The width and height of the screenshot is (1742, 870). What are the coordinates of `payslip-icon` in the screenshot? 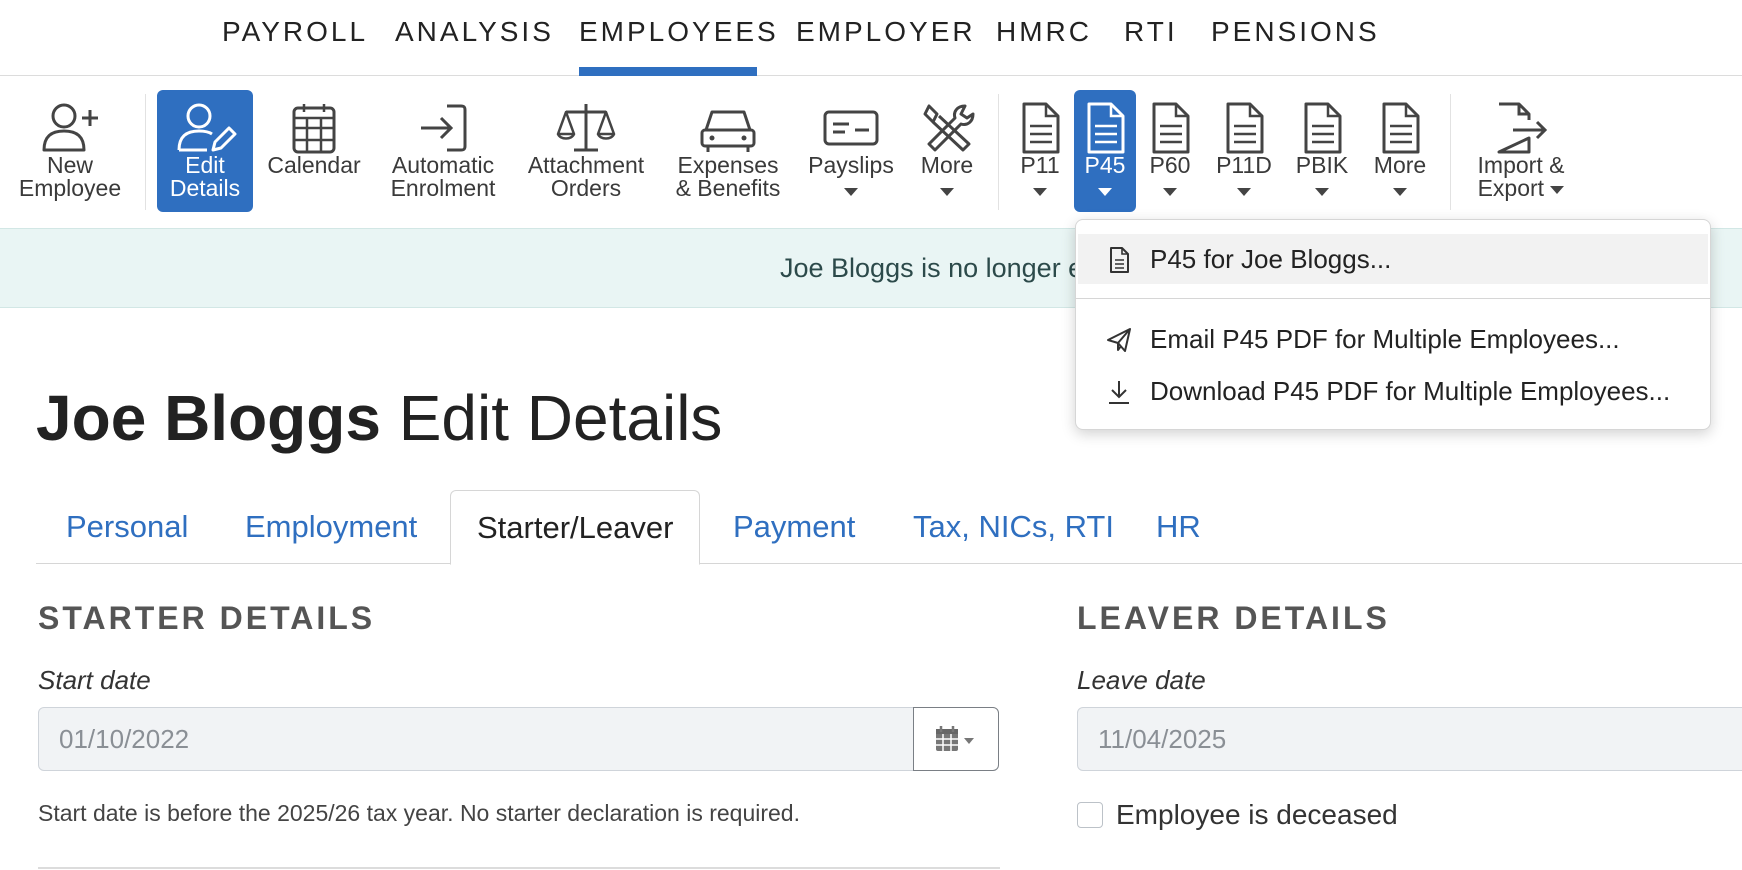 It's located at (851, 128).